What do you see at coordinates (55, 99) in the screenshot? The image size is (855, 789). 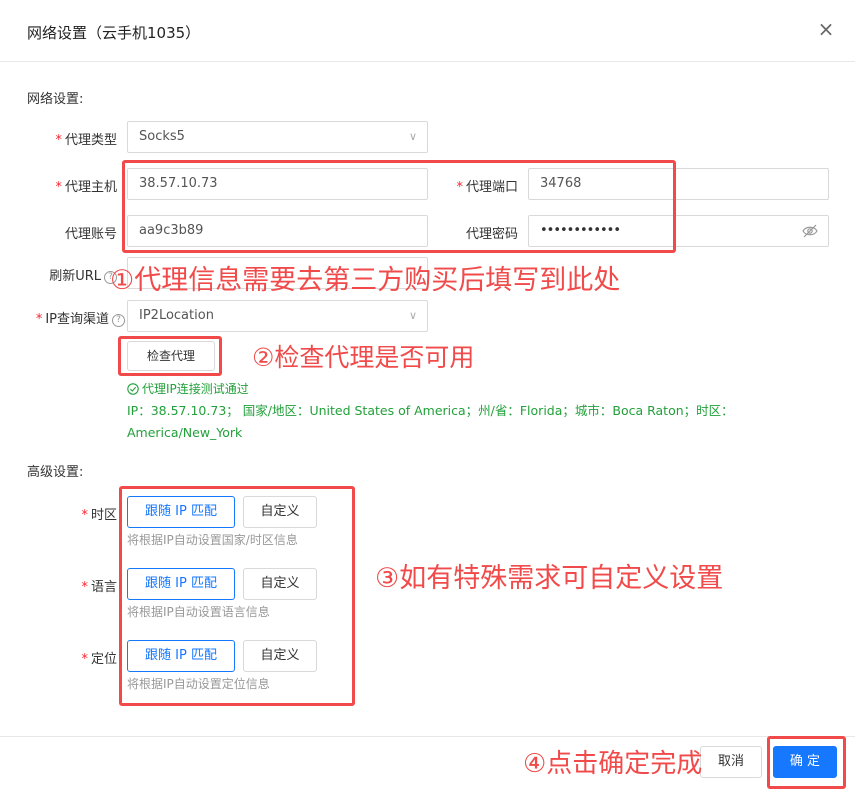 I see `network-section-label: 网络设置:` at bounding box center [55, 99].